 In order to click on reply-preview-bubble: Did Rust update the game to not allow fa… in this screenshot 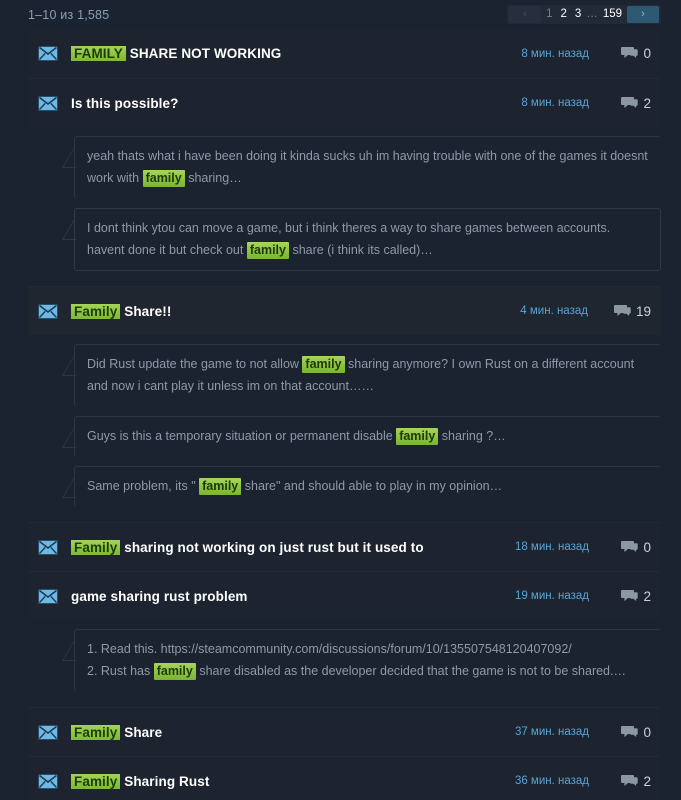, I will do `click(367, 375)`.